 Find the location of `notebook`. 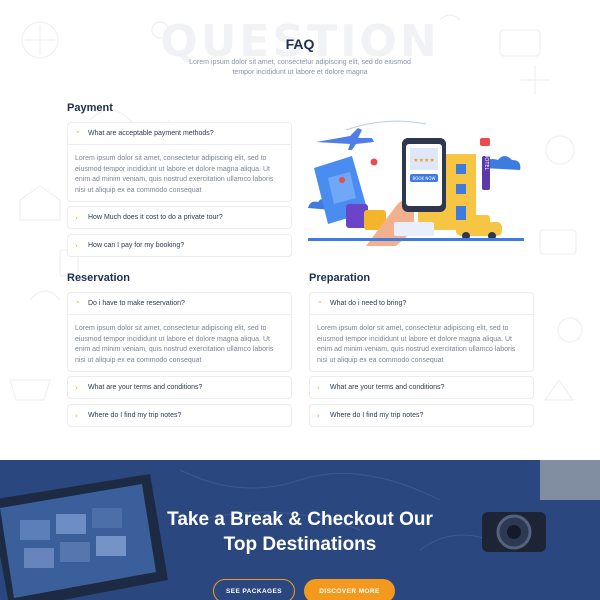

notebook is located at coordinates (570, 480).